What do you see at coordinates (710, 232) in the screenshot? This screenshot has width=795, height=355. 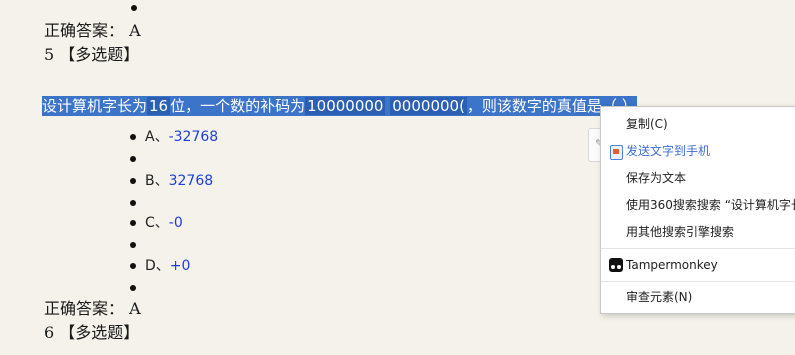 I see `menu-item-other-search: 用其他搜索引擎搜索` at bounding box center [710, 232].